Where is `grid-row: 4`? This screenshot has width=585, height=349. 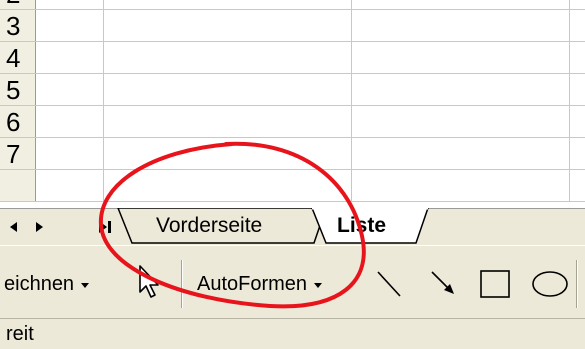 grid-row: 4 is located at coordinates (292, 58).